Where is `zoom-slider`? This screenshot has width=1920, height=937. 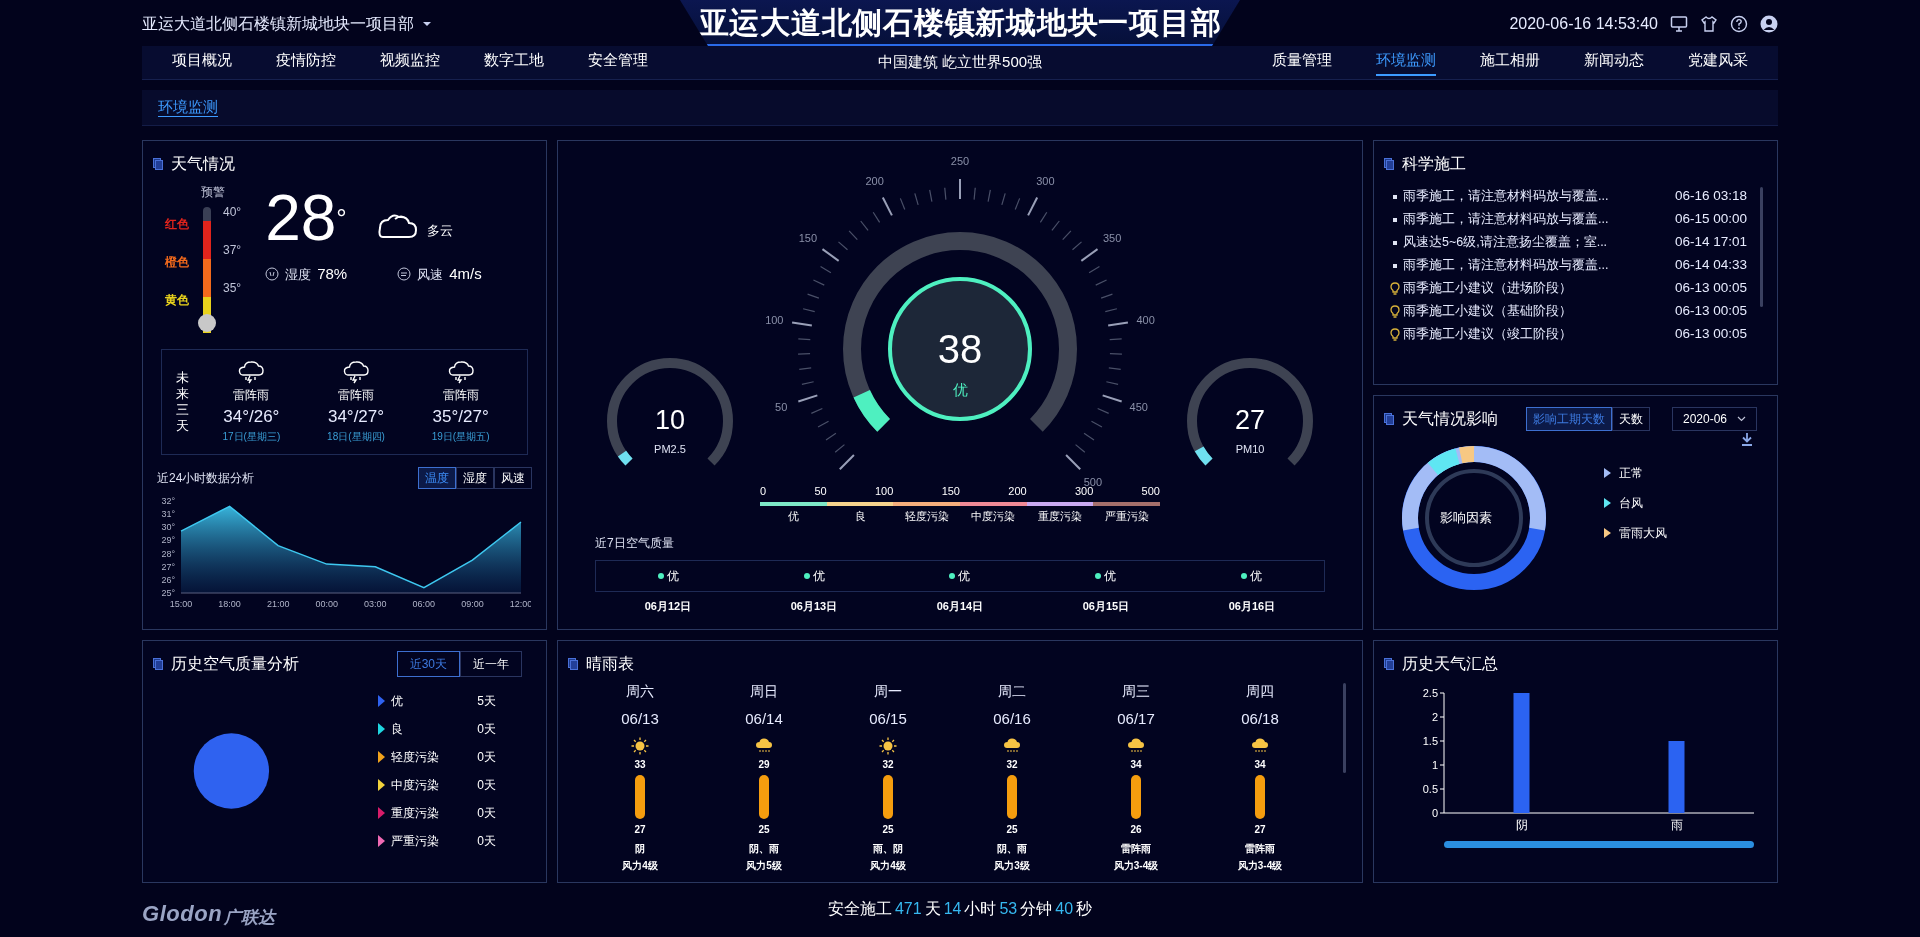
zoom-slider is located at coordinates (1599, 844).